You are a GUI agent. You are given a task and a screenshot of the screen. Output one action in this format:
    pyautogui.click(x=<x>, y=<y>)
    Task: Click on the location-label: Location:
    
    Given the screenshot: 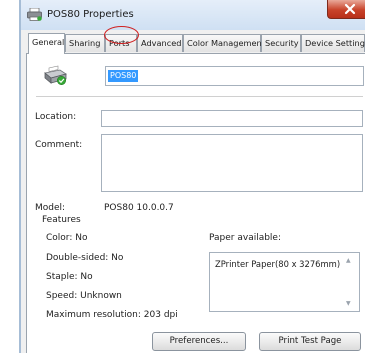 What is the action you would take?
    pyautogui.click(x=56, y=117)
    